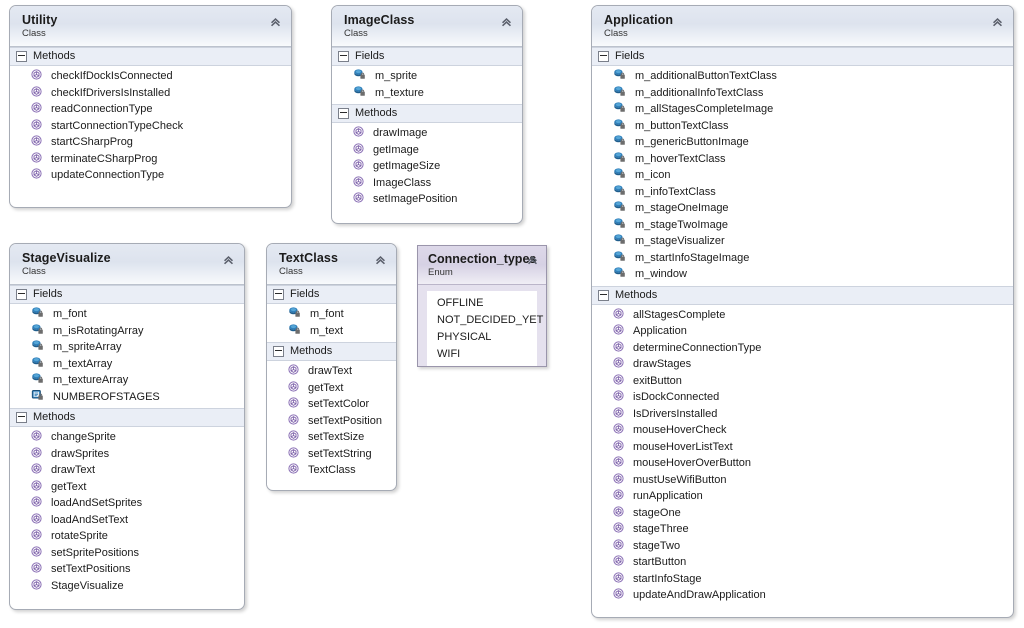 This screenshot has width=1024, height=628. What do you see at coordinates (127, 331) in the screenshot?
I see `member-field: m_isRotatingArray` at bounding box center [127, 331].